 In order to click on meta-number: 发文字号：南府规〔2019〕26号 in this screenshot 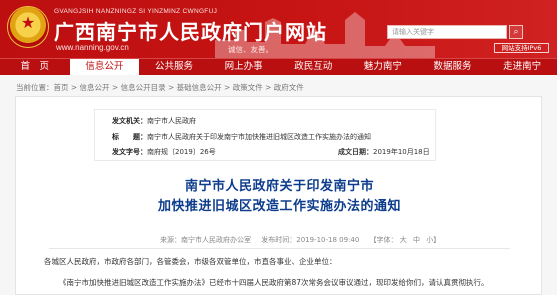, I will do `click(164, 152)`.